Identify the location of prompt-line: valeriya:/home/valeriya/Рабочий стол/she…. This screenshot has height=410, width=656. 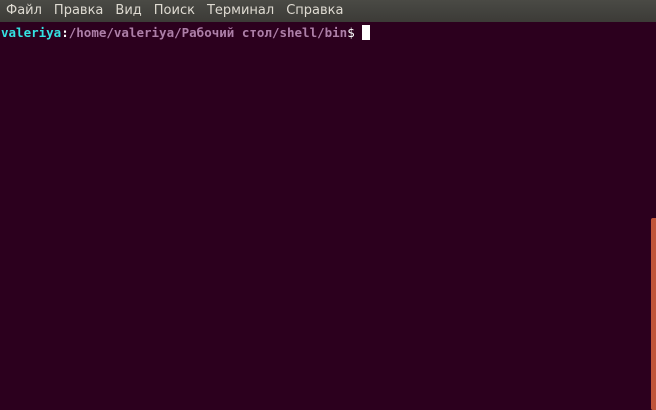
(326, 32).